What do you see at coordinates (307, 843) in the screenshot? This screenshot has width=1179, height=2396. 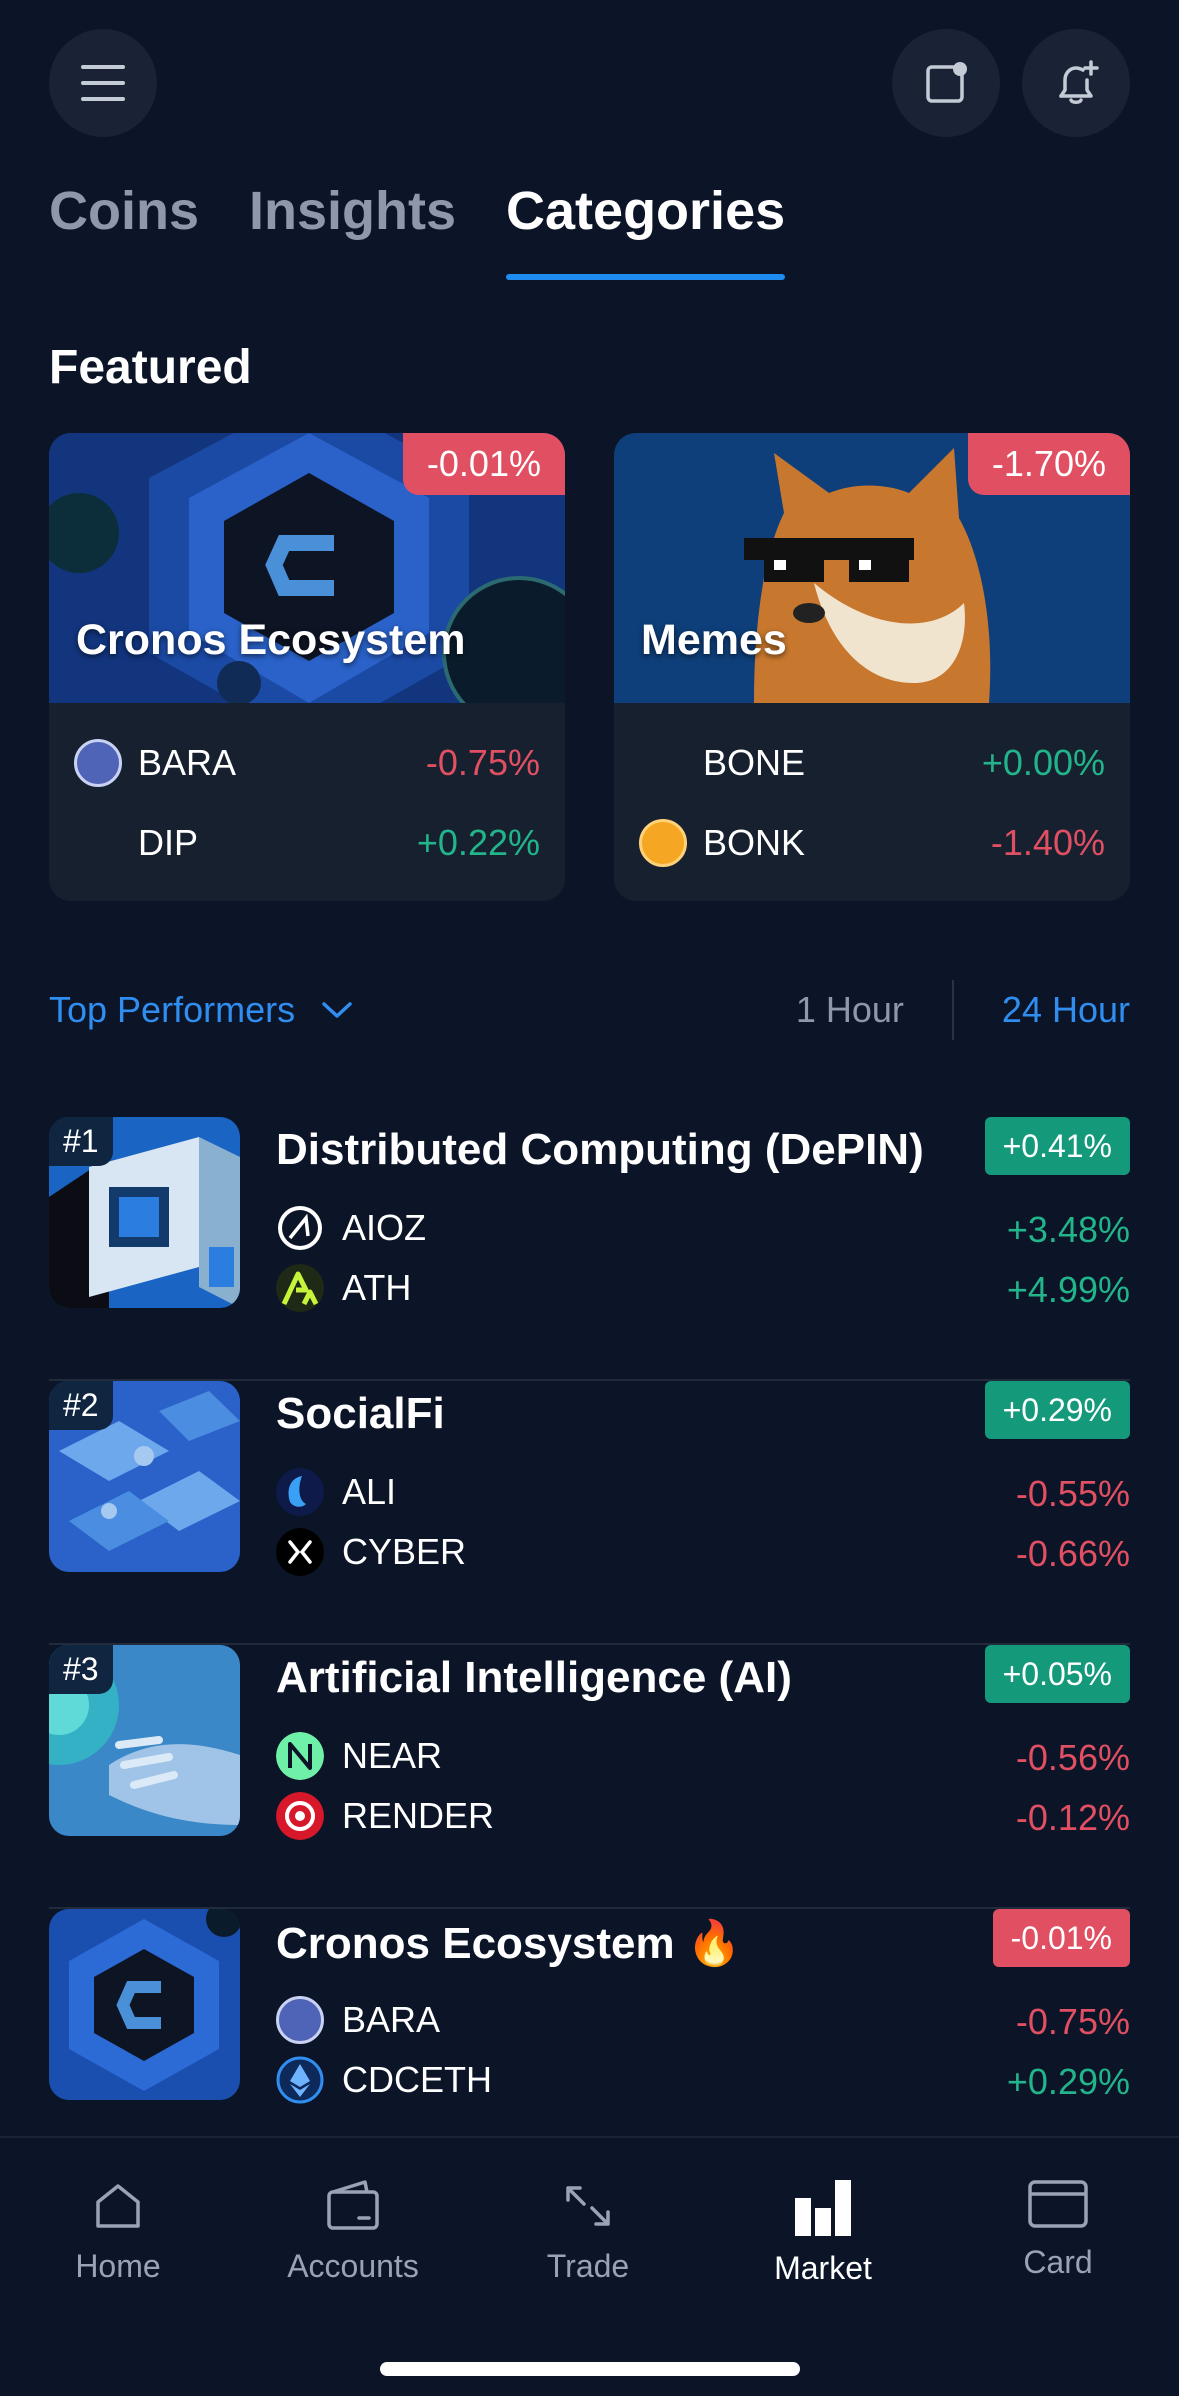 I see `featured-coin-row: DIP +0.22%` at bounding box center [307, 843].